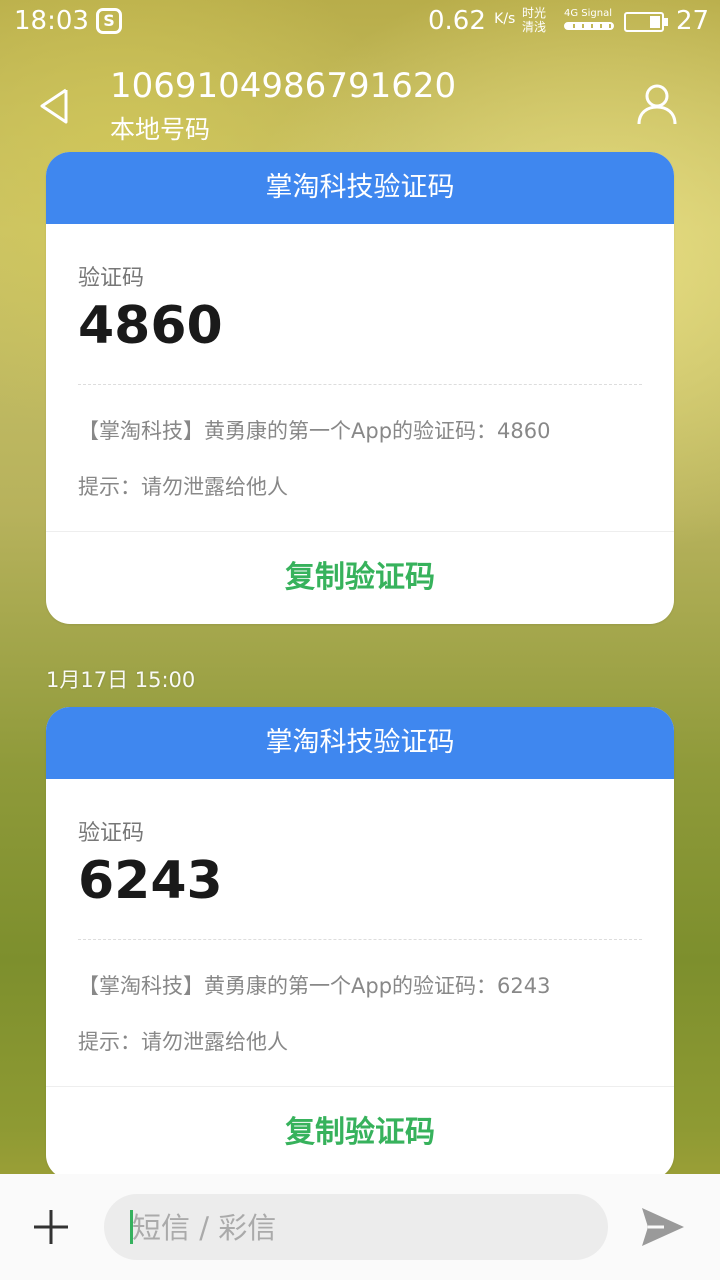 The width and height of the screenshot is (720, 1280). Describe the element at coordinates (160, 129) in the screenshot. I see `sender-subtitle: 本地号码` at that location.